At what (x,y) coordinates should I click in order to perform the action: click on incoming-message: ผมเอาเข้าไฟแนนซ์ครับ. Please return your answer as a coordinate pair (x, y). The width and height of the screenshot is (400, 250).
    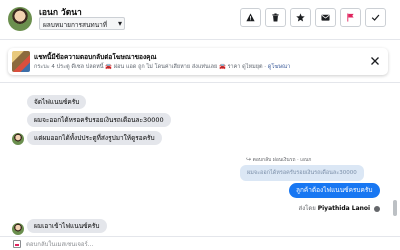
    Looking at the image, I should click on (67, 226).